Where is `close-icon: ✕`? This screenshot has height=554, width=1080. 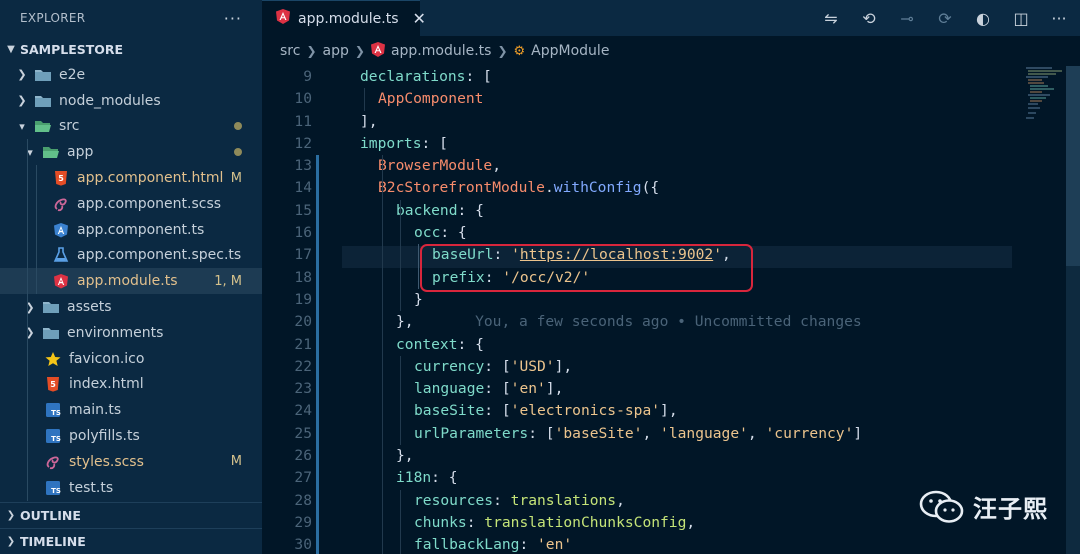 close-icon: ✕ is located at coordinates (419, 18).